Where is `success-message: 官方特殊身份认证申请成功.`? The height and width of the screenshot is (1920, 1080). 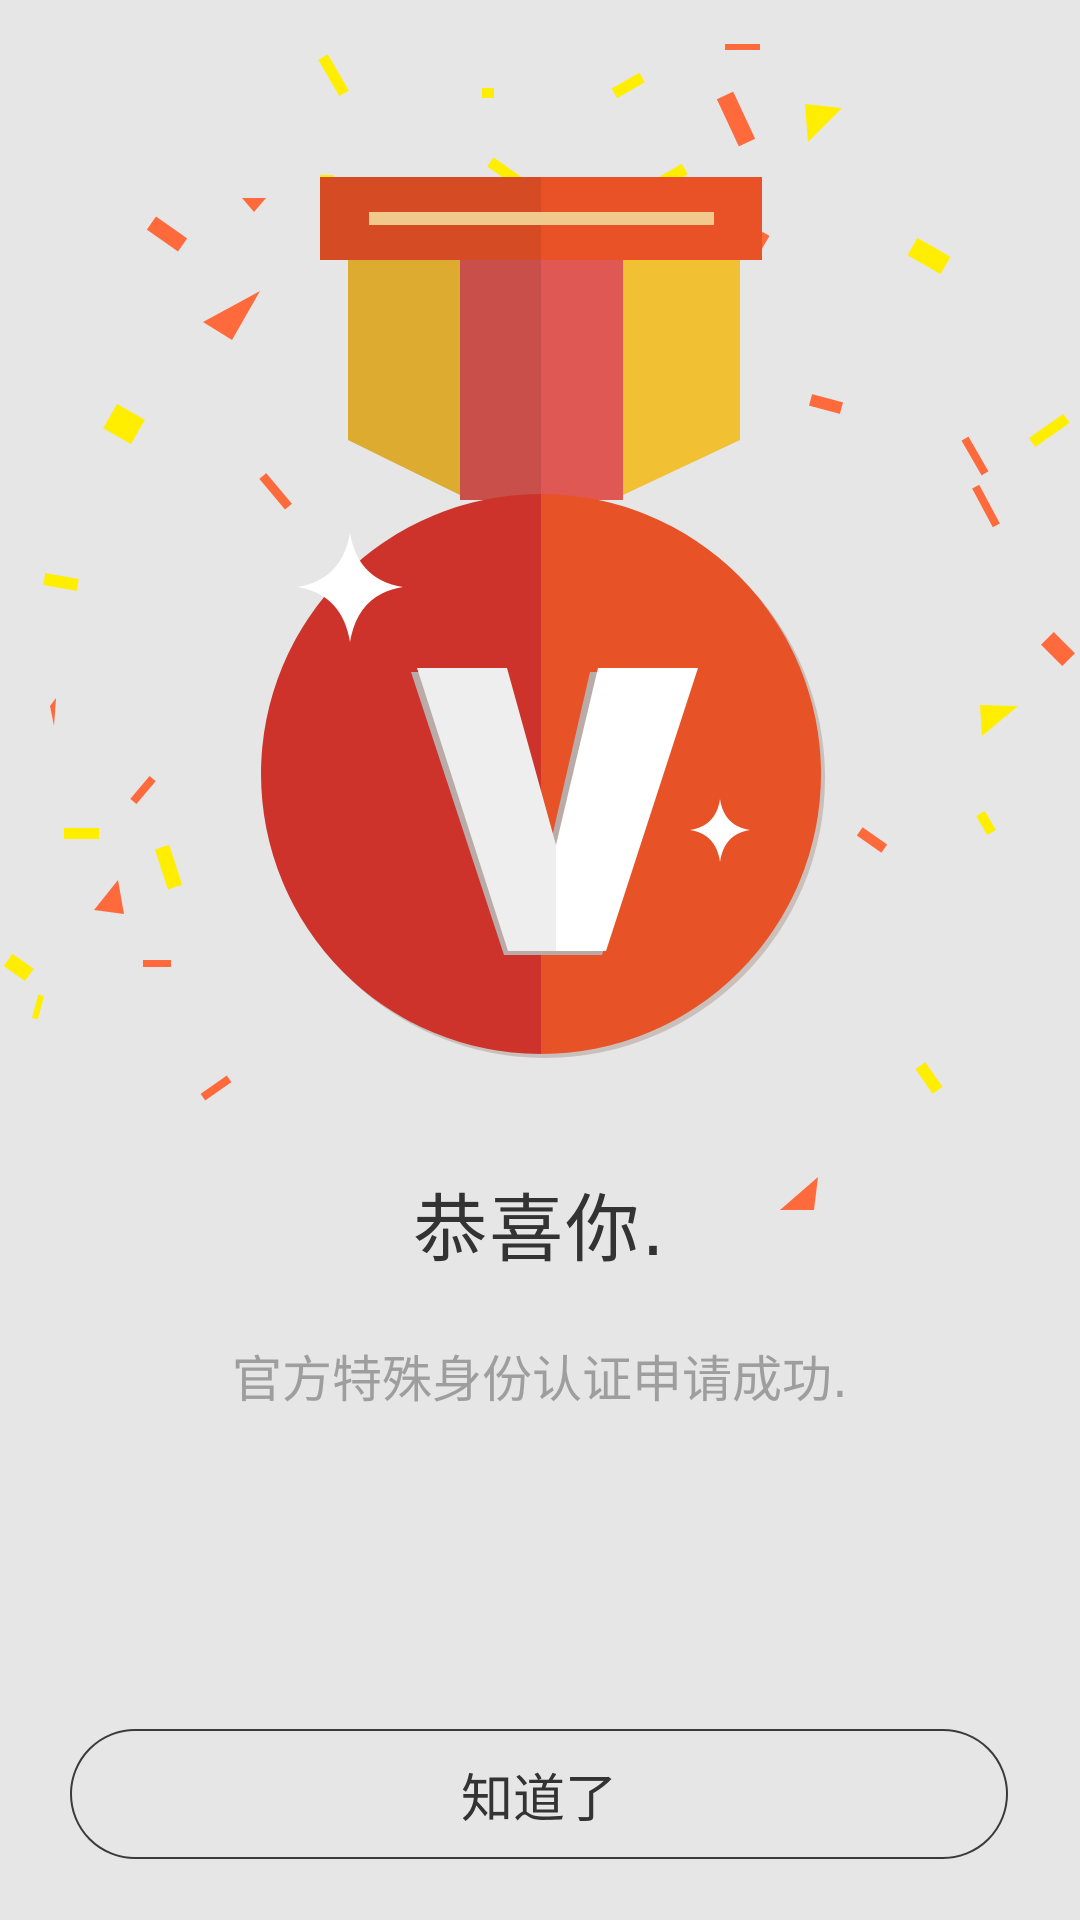 success-message: 官方特殊身份认证申请成功. is located at coordinates (540, 1380).